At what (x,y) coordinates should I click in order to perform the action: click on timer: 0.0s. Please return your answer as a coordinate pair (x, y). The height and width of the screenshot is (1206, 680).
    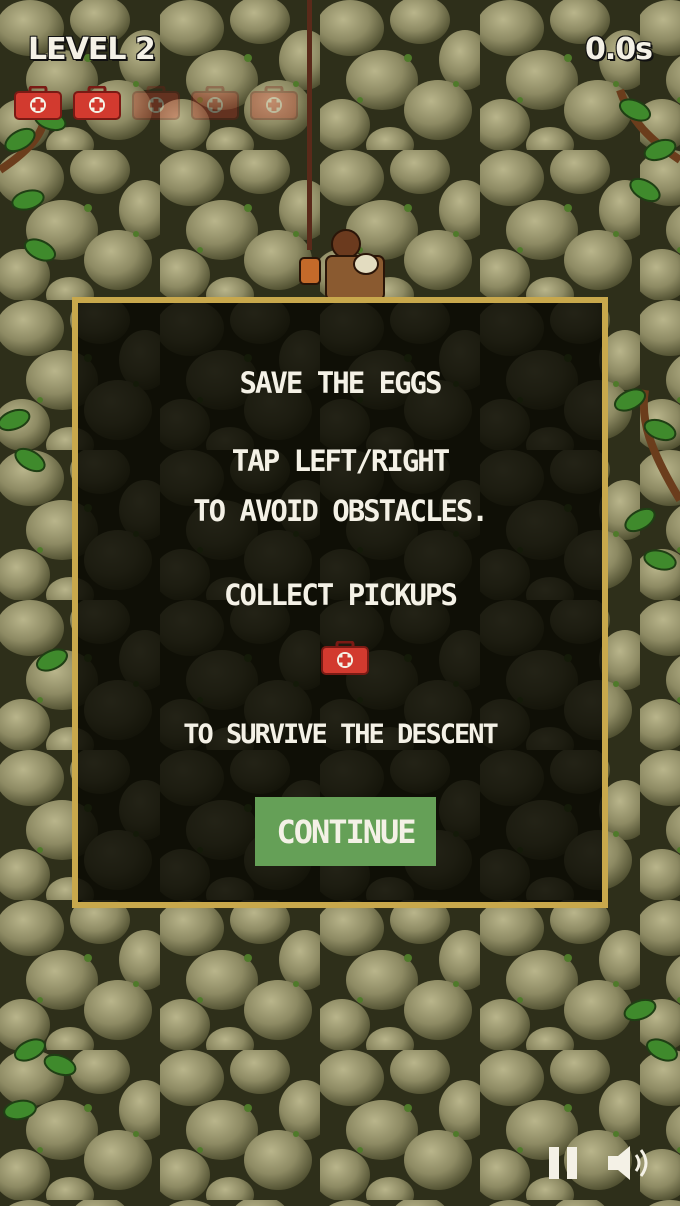
    Looking at the image, I should click on (618, 49).